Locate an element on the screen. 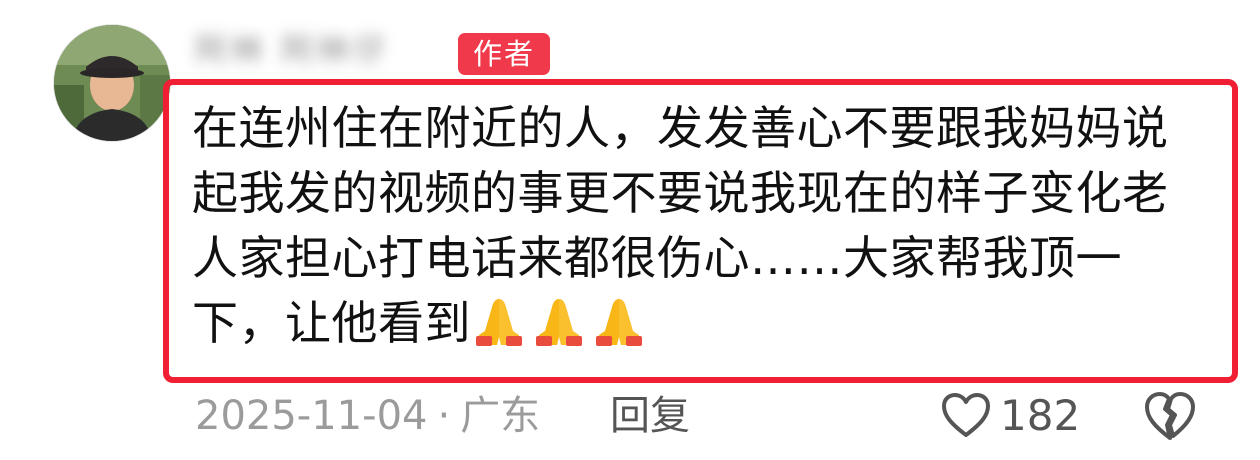 This screenshot has height=460, width=1260. comment-meta: 2025-11-04 · 广东 is located at coordinates (367, 416).